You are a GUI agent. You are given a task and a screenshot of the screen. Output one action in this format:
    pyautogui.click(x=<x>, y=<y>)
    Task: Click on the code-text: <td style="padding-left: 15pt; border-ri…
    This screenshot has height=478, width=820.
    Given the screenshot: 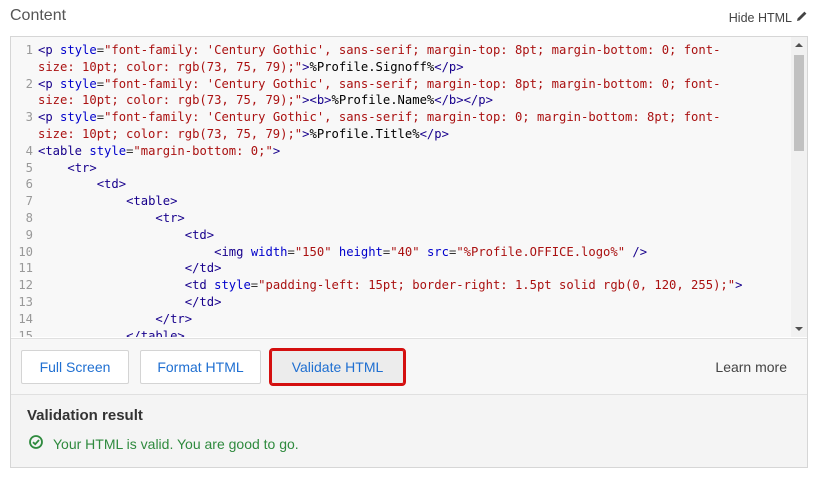 What is the action you would take?
    pyautogui.click(x=463, y=285)
    